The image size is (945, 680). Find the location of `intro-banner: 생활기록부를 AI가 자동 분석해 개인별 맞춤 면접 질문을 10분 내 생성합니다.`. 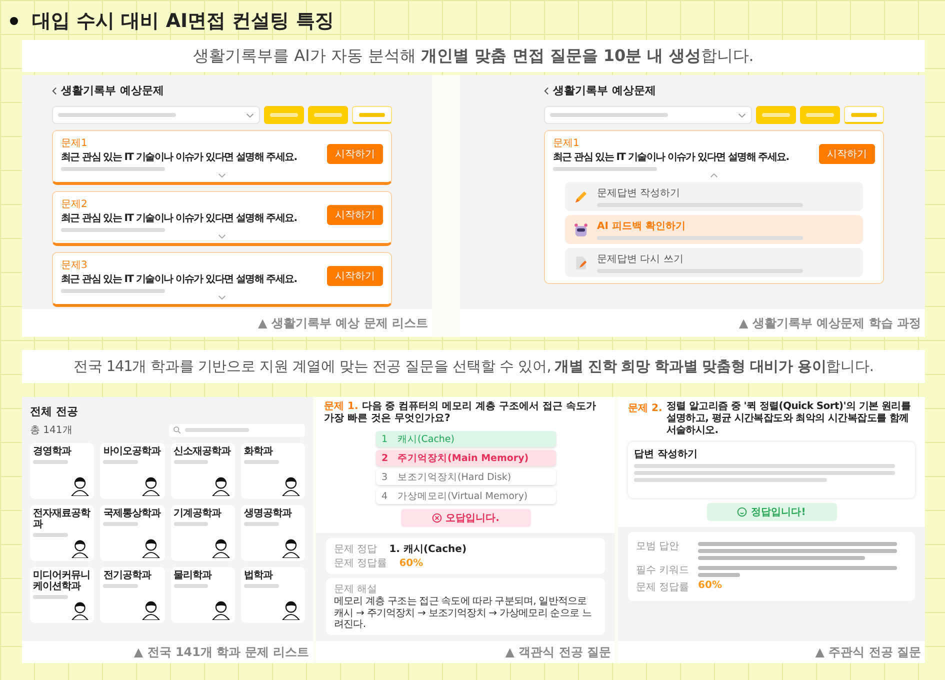

intro-banner: 생활기록부를 AI가 자동 분석해 개인별 맞춤 면접 질문을 10분 내 생성합니다. is located at coordinates (473, 56).